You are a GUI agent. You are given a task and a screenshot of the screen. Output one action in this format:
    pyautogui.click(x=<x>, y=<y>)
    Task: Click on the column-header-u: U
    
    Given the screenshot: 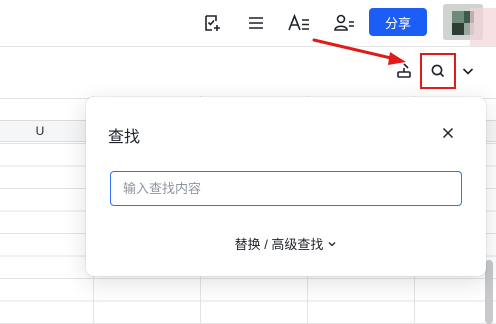 What is the action you would take?
    pyautogui.click(x=40, y=131)
    